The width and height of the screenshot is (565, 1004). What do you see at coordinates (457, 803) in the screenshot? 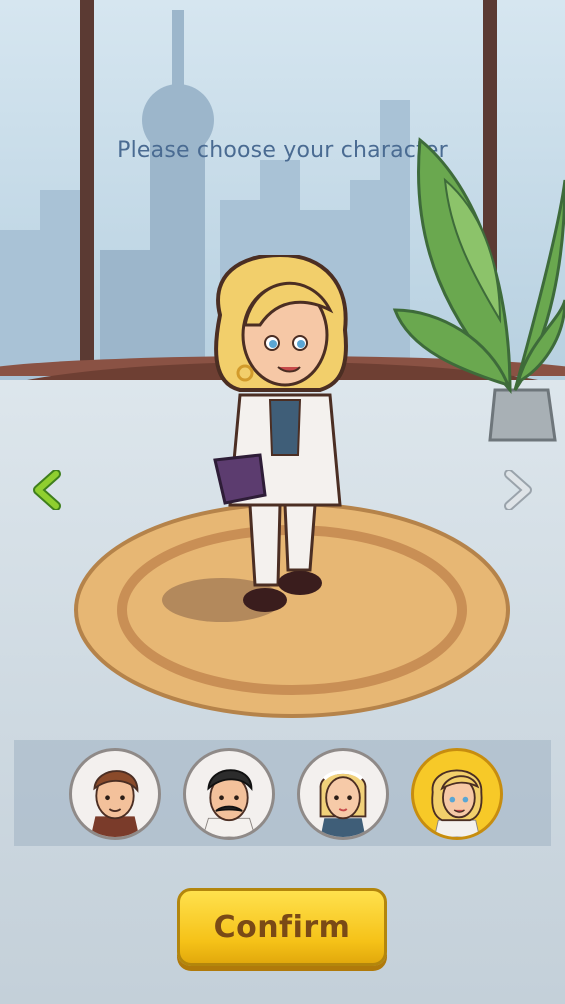
I see `blonde-woman-portrait` at bounding box center [457, 803].